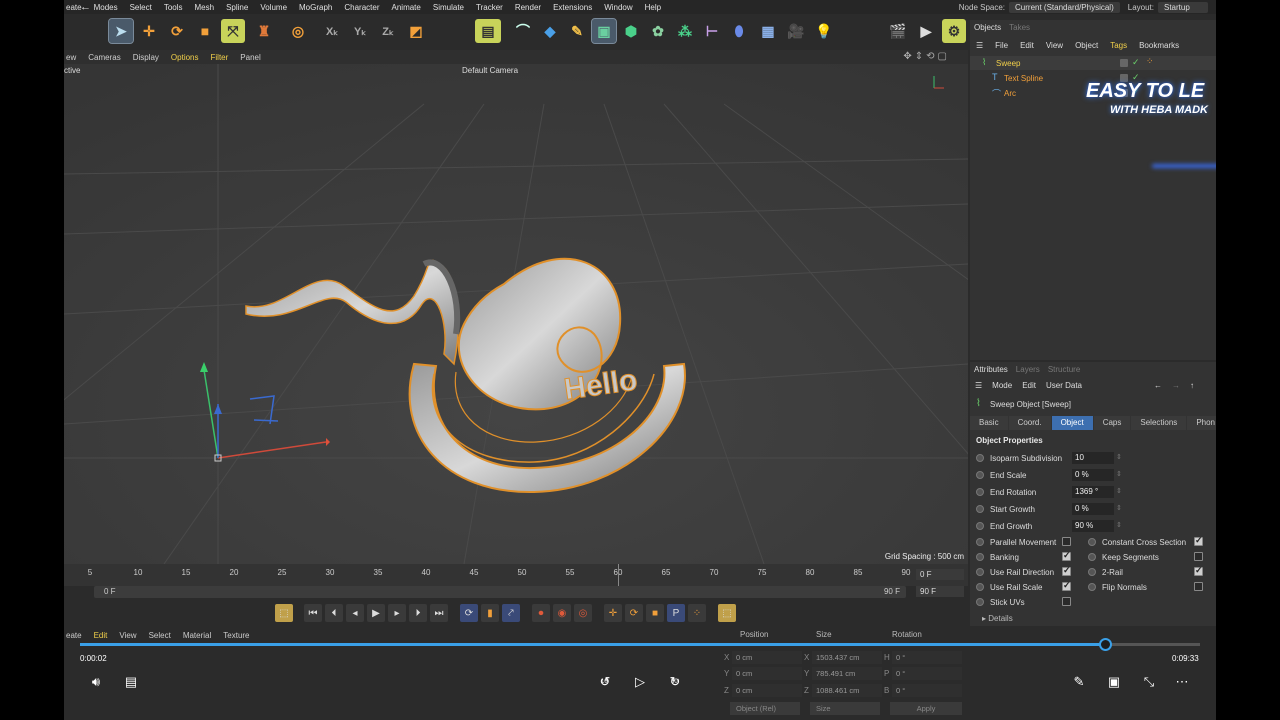  What do you see at coordinates (96, 682) in the screenshot?
I see `volume-icon: 🔊︎` at bounding box center [96, 682].